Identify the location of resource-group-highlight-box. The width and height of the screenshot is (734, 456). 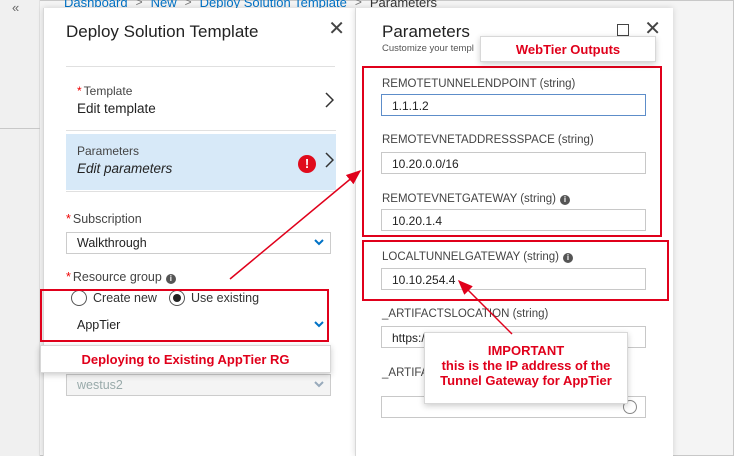
(184, 315).